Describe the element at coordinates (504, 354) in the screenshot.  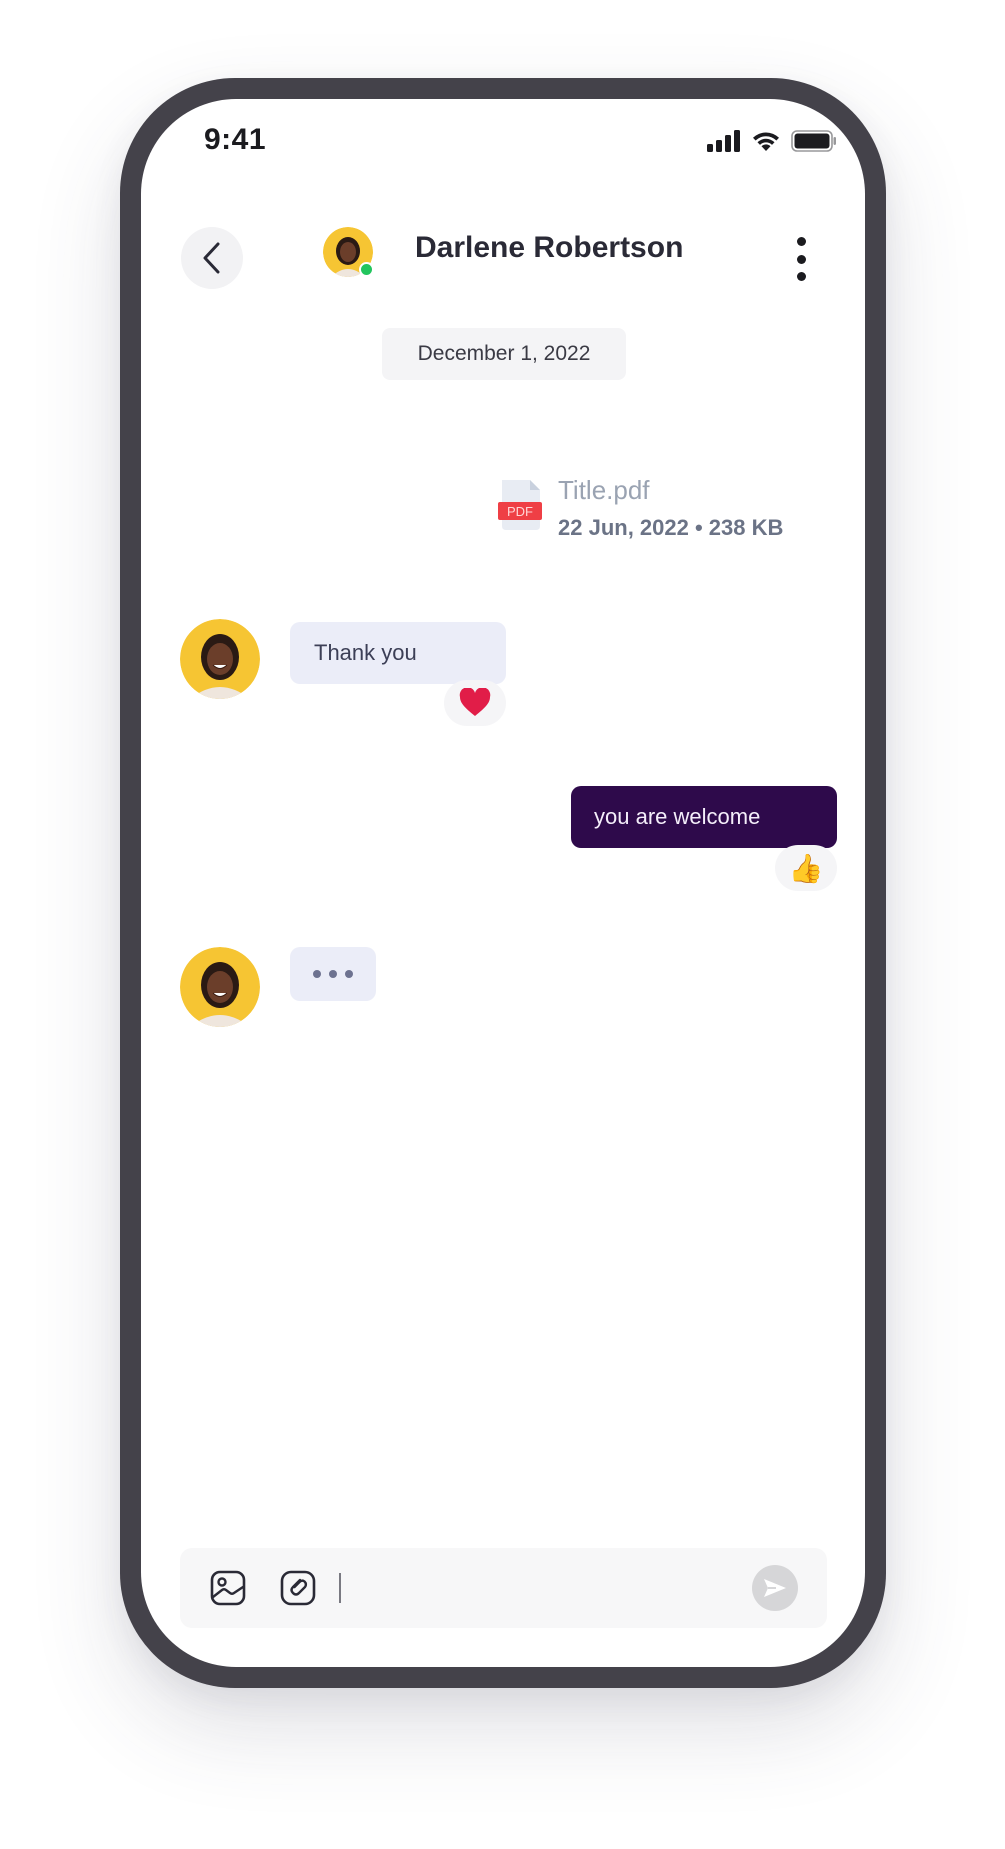
I see `date-separator: December 1, 2022` at that location.